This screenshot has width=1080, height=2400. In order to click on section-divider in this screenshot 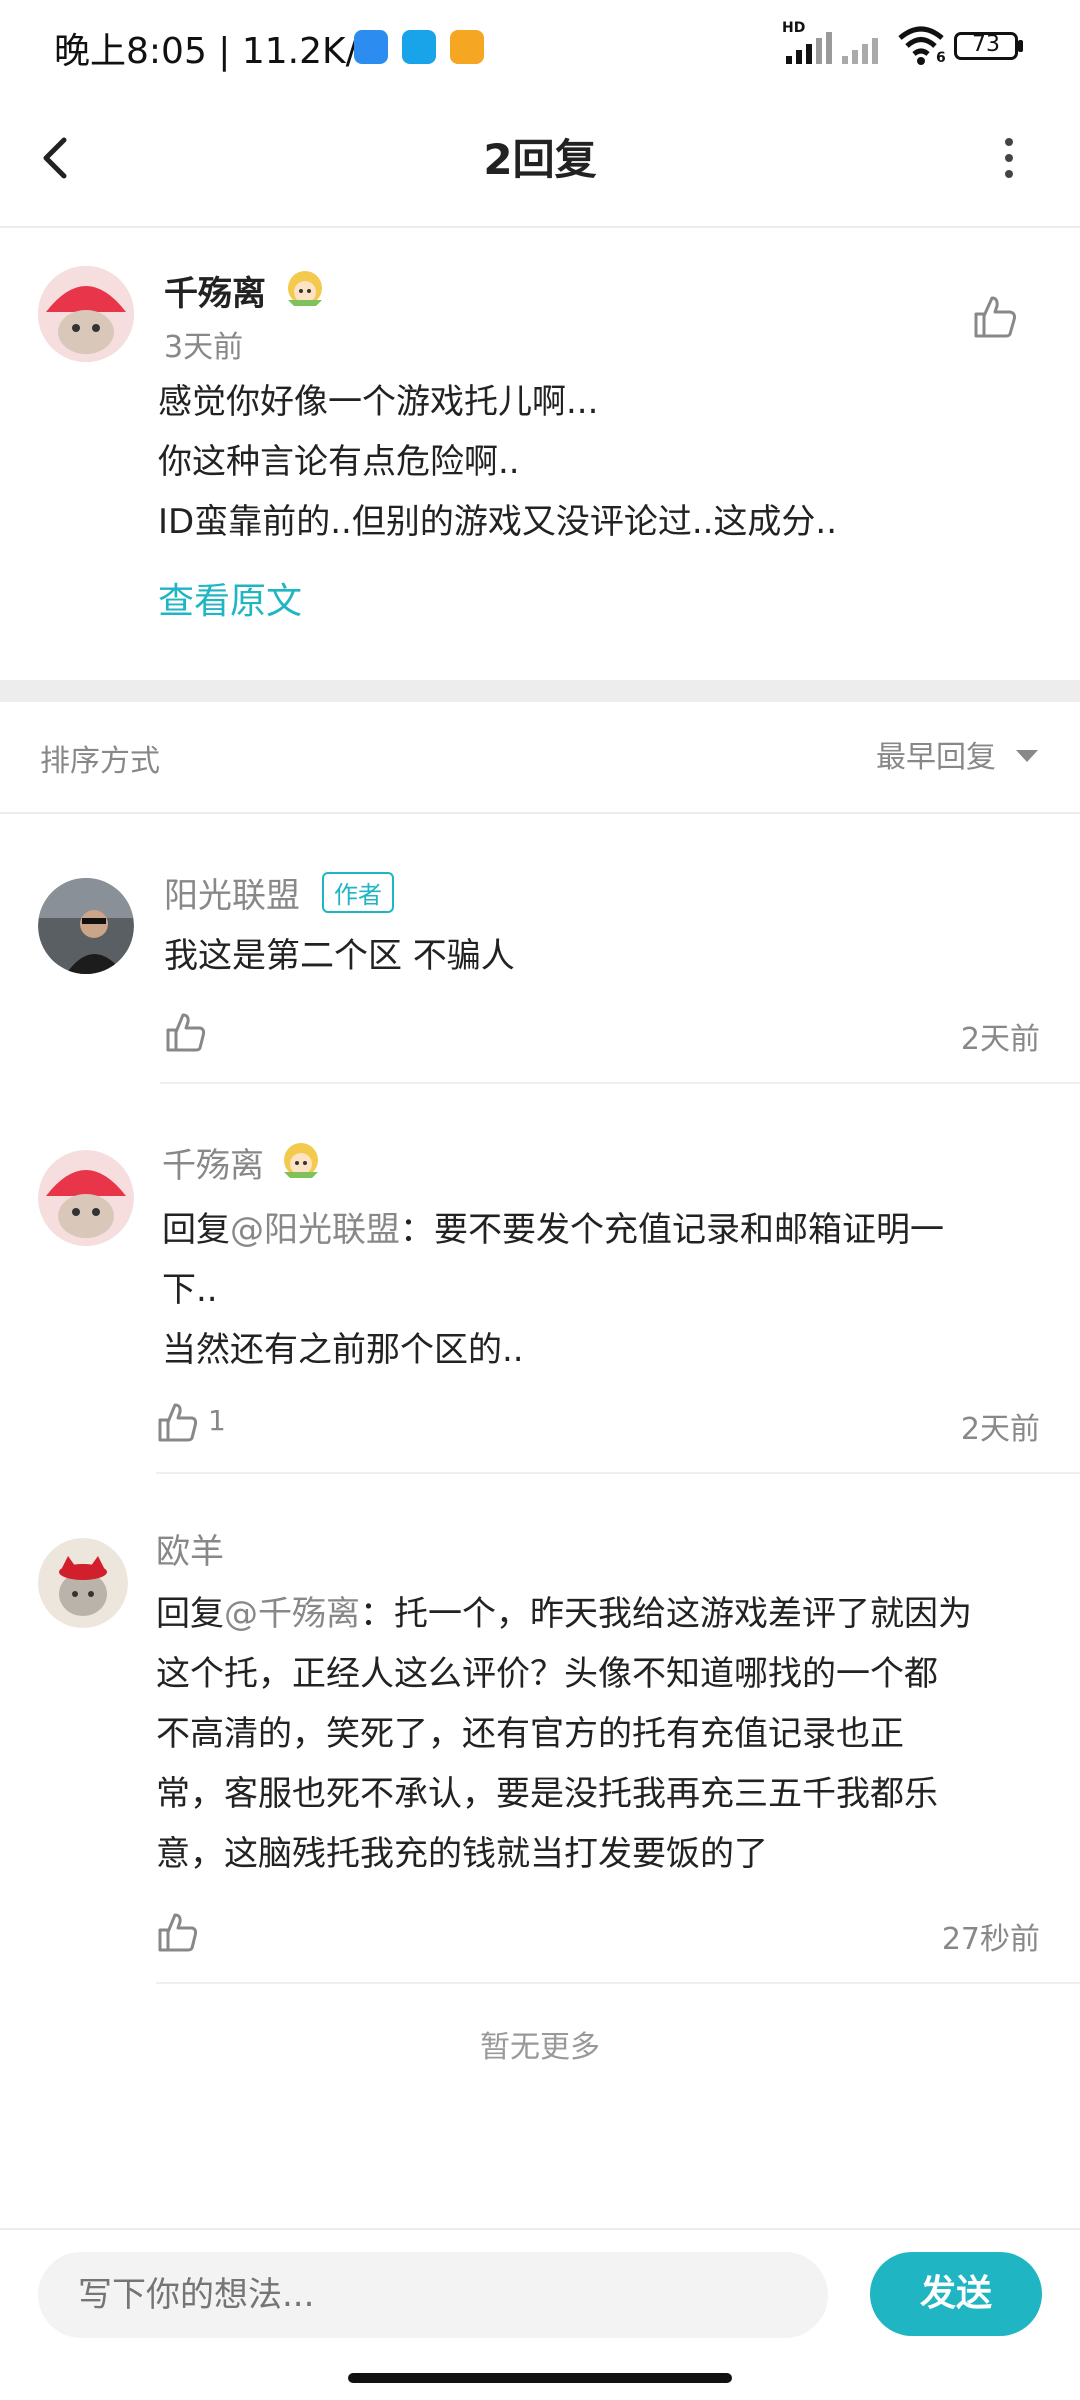, I will do `click(540, 691)`.